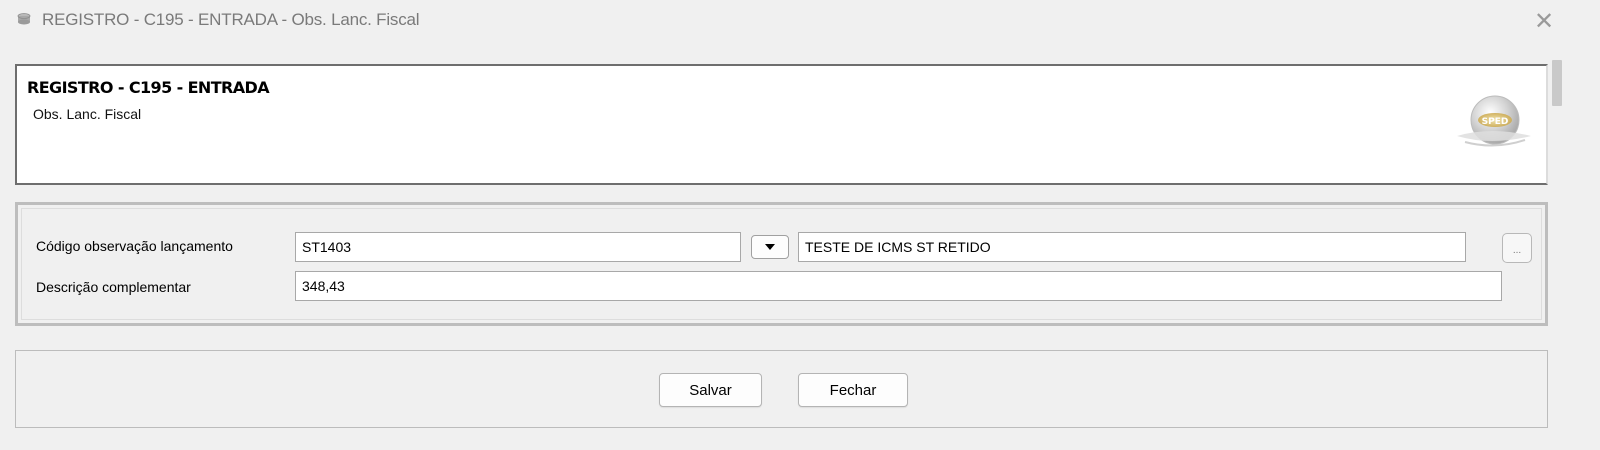  What do you see at coordinates (1557, 83) in the screenshot?
I see `scrollbar` at bounding box center [1557, 83].